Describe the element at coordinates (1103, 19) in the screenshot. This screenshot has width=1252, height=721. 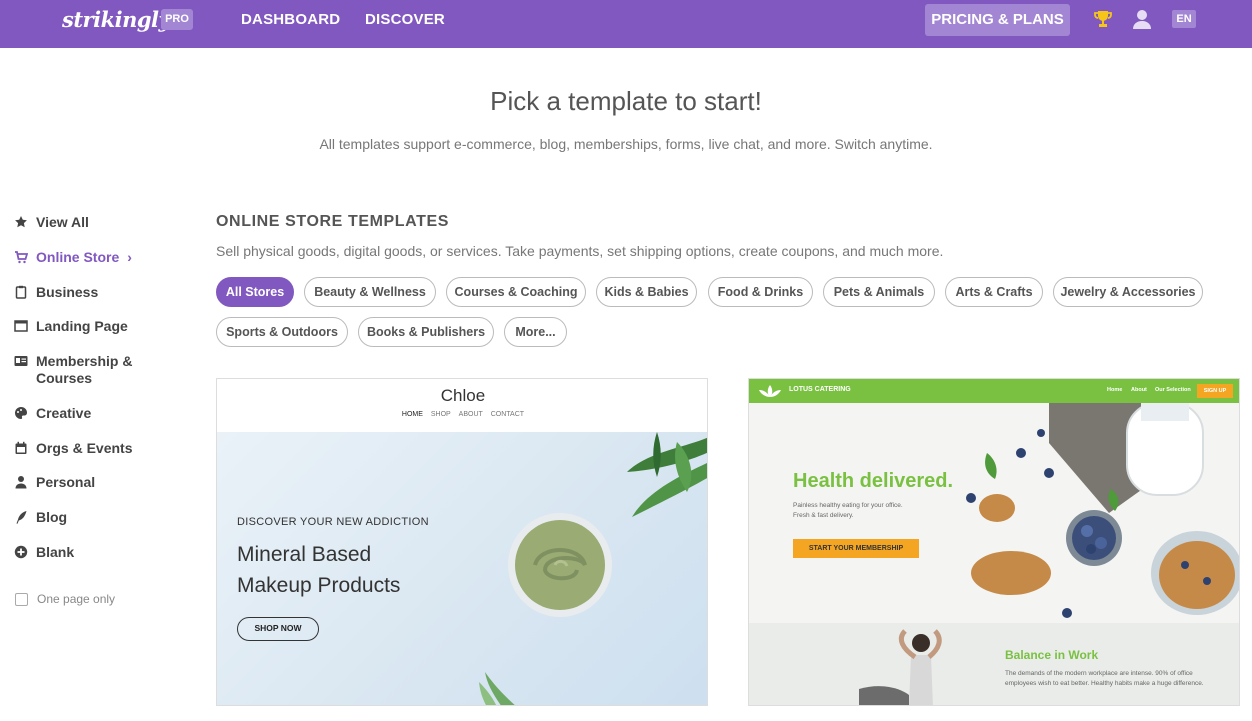
I see `trophy-icon` at that location.